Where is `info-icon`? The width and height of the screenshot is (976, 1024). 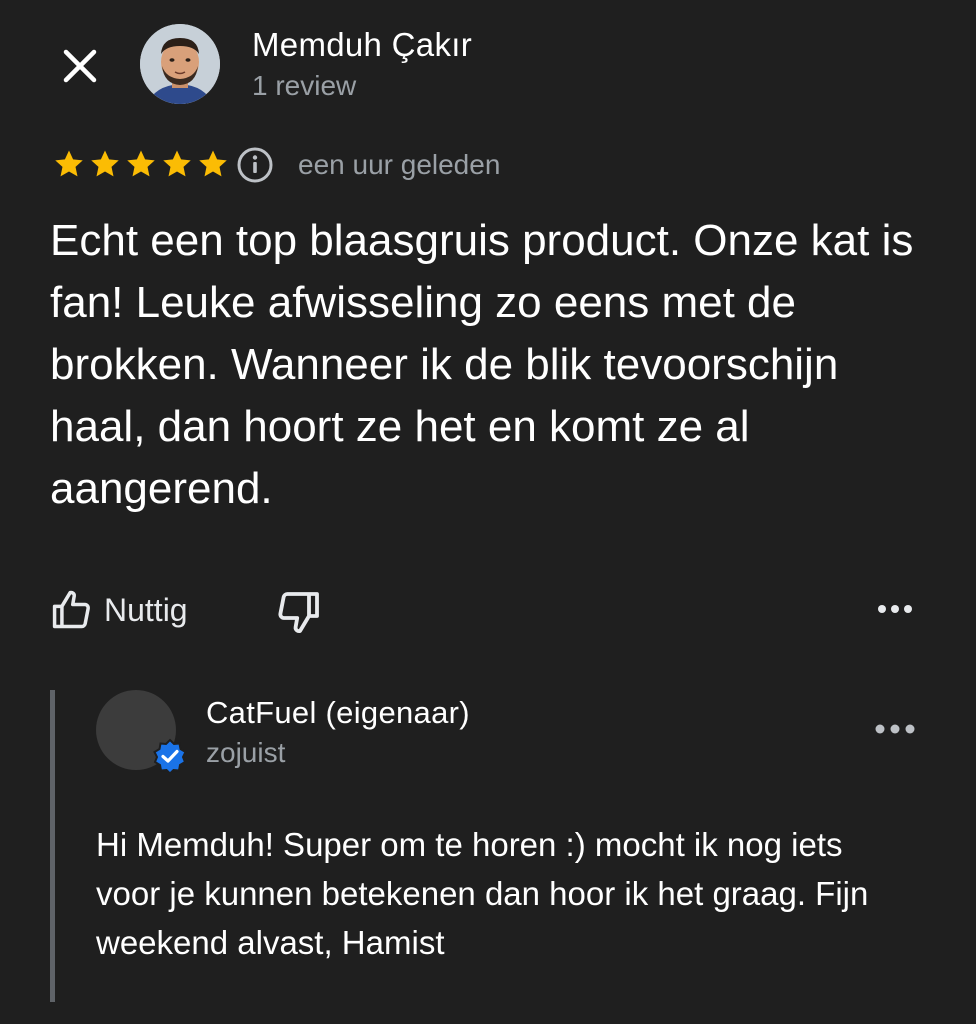
info-icon is located at coordinates (255, 165).